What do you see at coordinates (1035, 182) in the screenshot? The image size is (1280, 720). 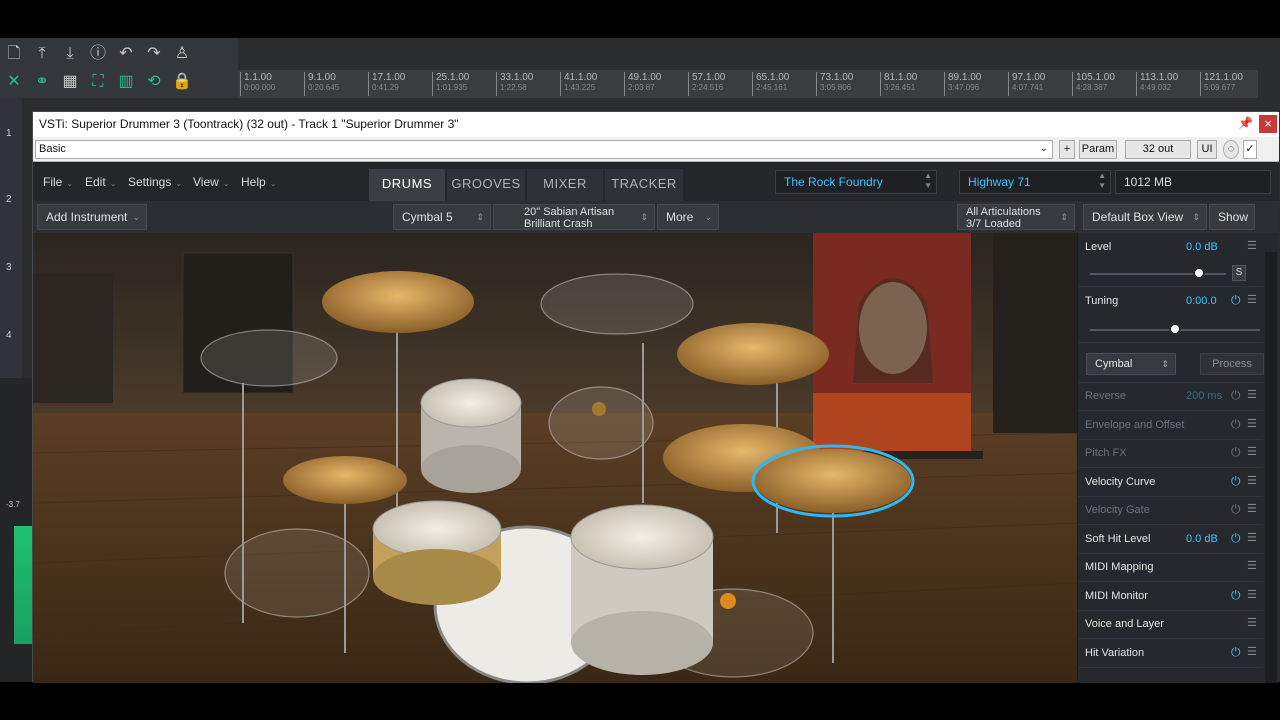 I see `kit-select: Highway 71 ▲ ▼` at bounding box center [1035, 182].